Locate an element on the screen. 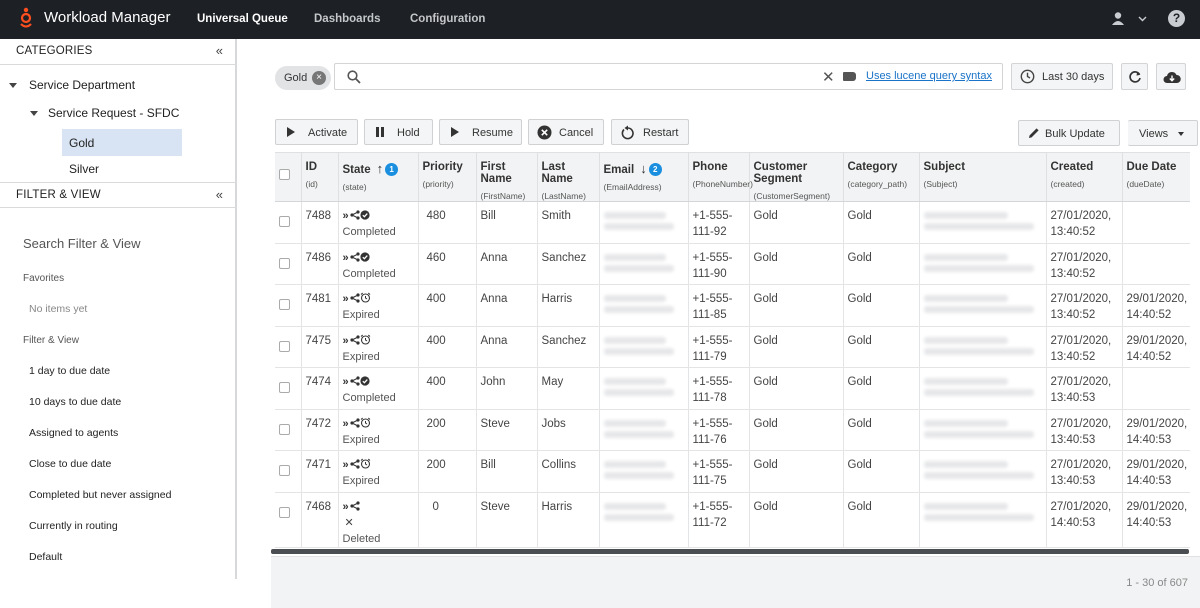  views-dropdown: Views is located at coordinates (1163, 133).